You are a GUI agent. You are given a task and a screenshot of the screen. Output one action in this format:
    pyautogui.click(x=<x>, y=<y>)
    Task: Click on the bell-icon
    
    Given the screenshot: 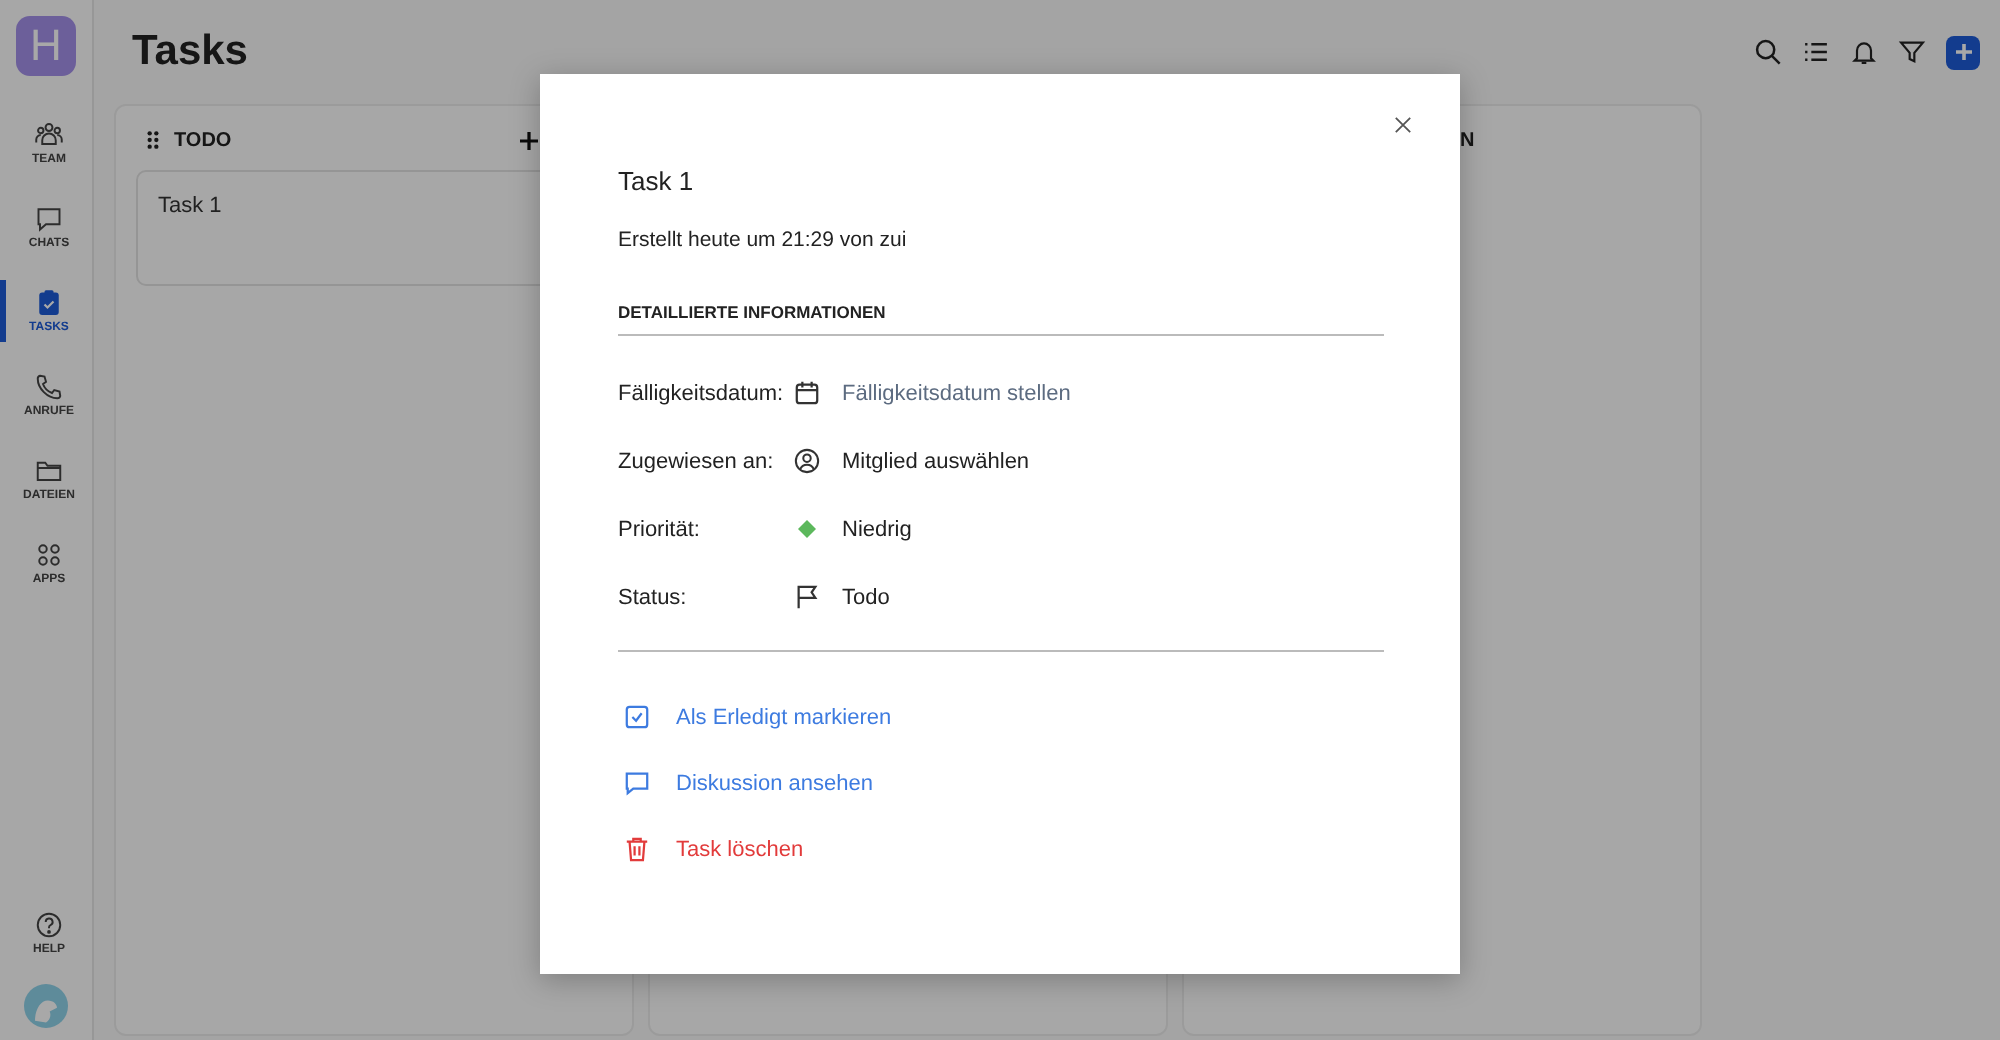 What is the action you would take?
    pyautogui.click(x=1864, y=52)
    